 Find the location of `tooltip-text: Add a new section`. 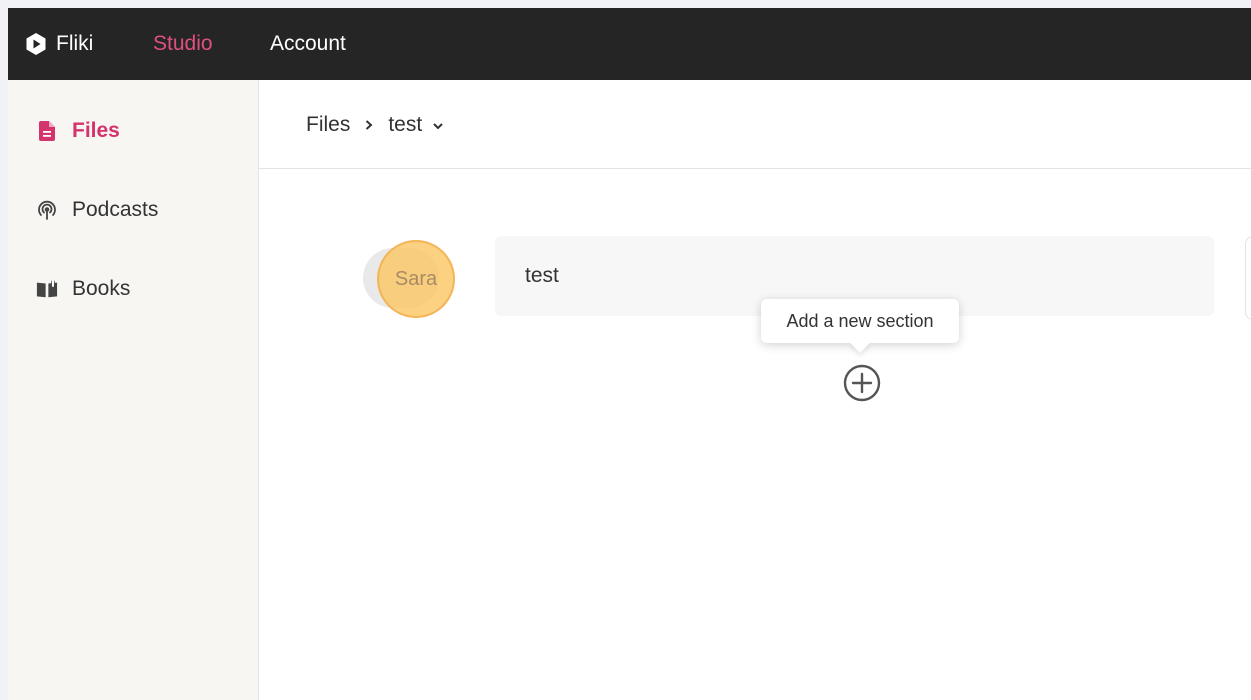

tooltip-text: Add a new section is located at coordinates (860, 320).